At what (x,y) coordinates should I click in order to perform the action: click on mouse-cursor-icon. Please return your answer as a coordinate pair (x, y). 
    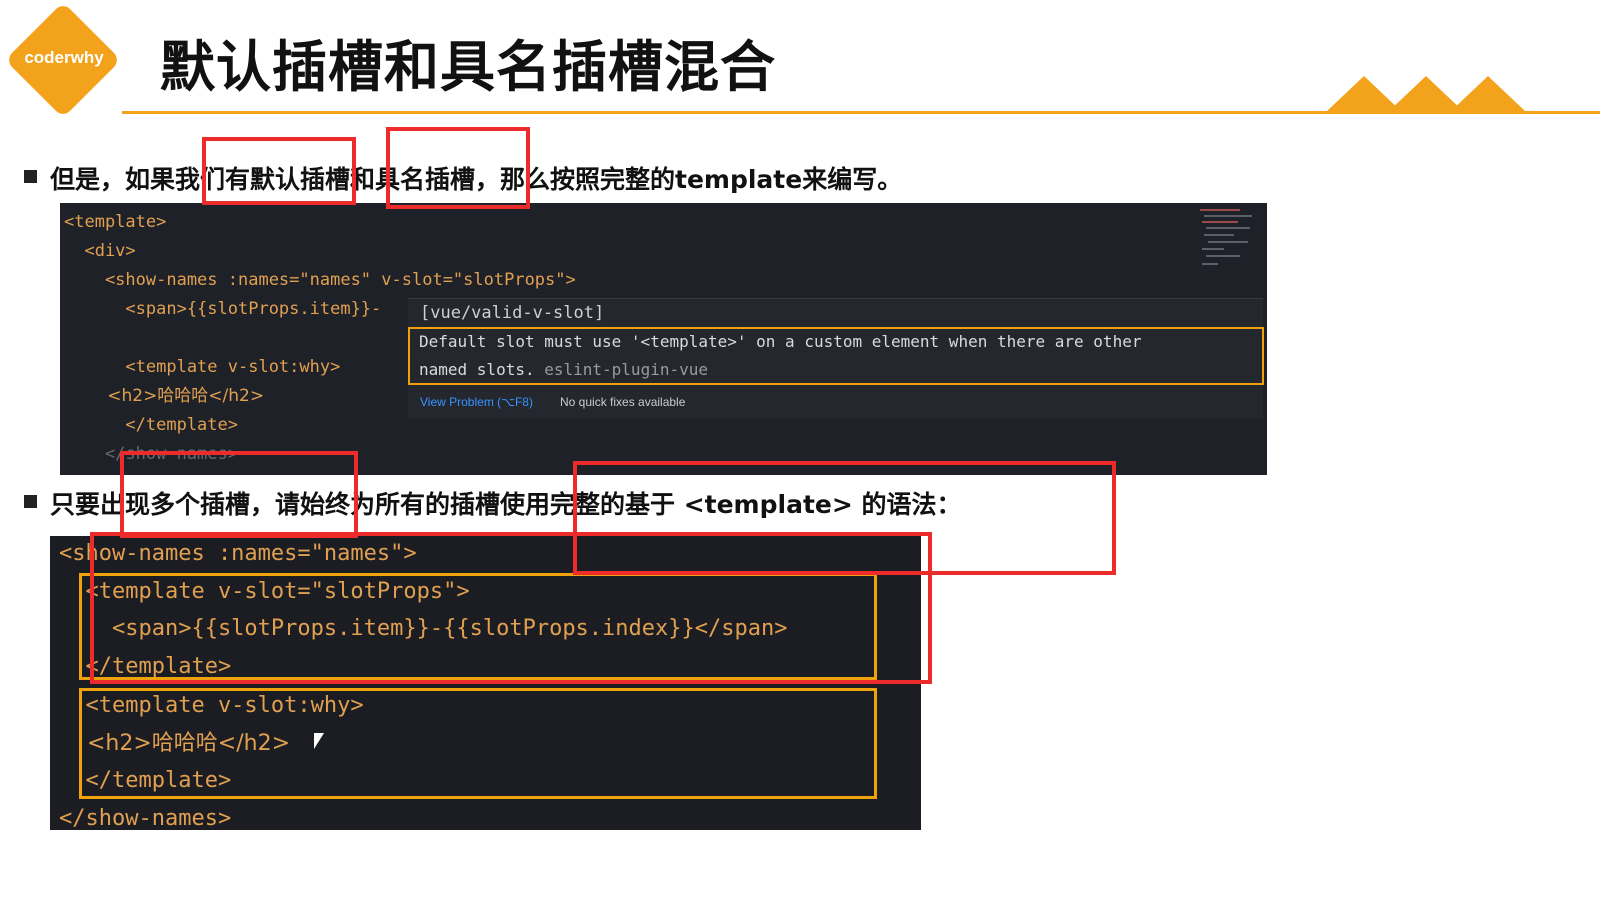
    Looking at the image, I should click on (319, 741).